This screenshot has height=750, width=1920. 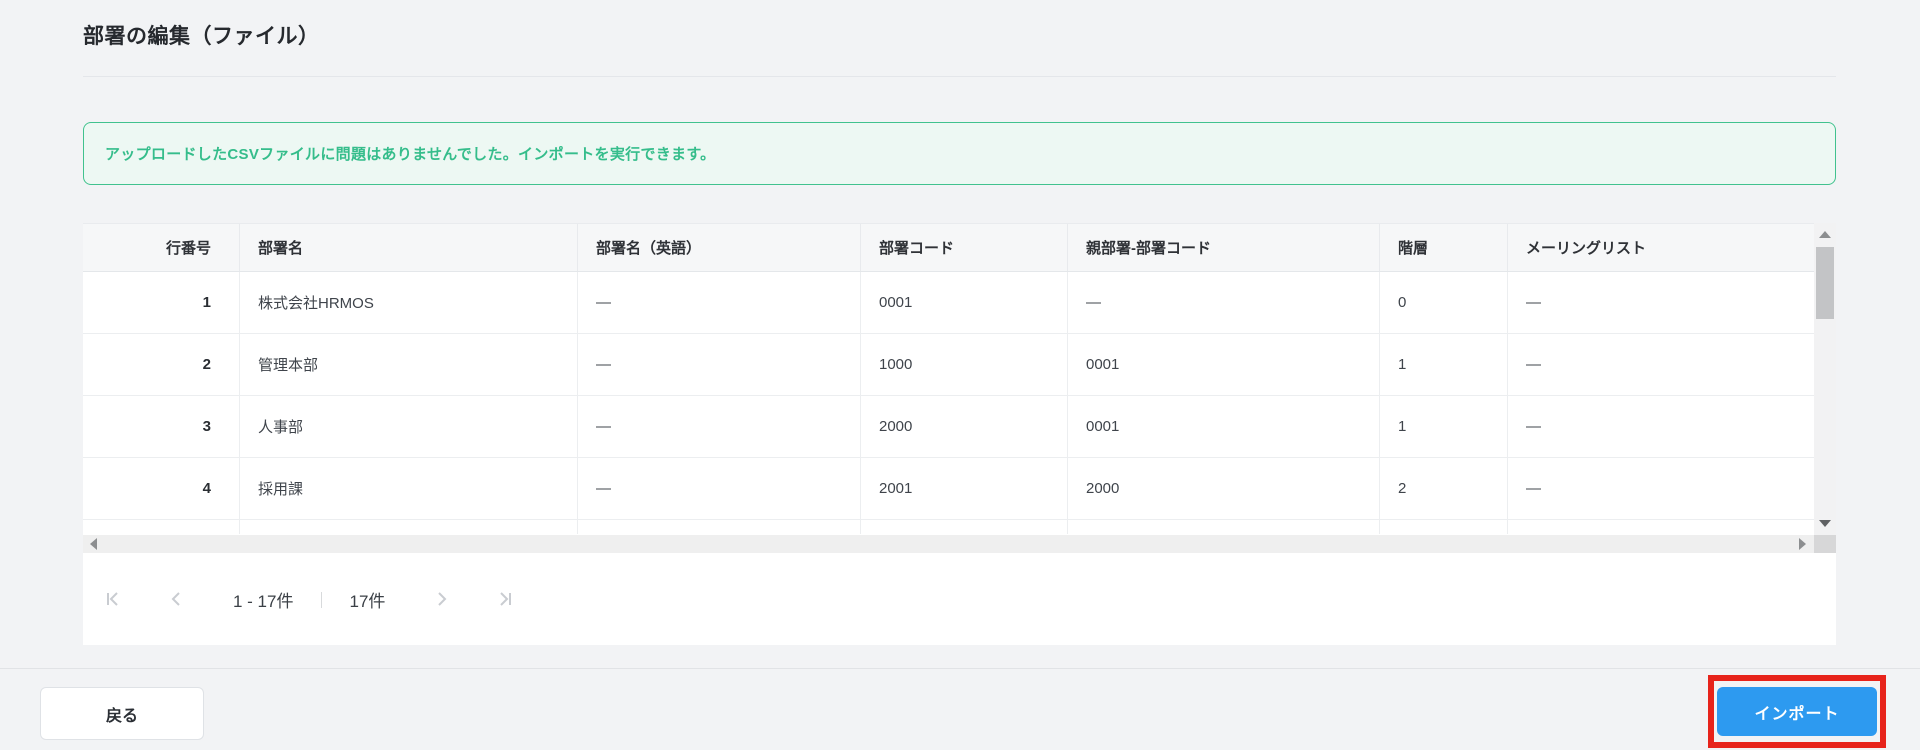 I want to click on table-row: 3 人事部 —2000 0001 1—, so click(x=948, y=427).